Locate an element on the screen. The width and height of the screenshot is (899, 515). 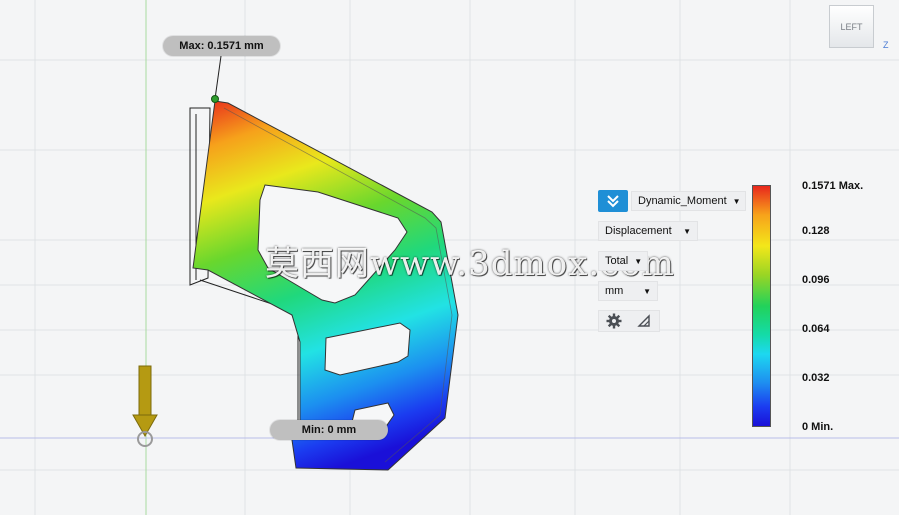
axis-z-label: Z is located at coordinates (886, 45).